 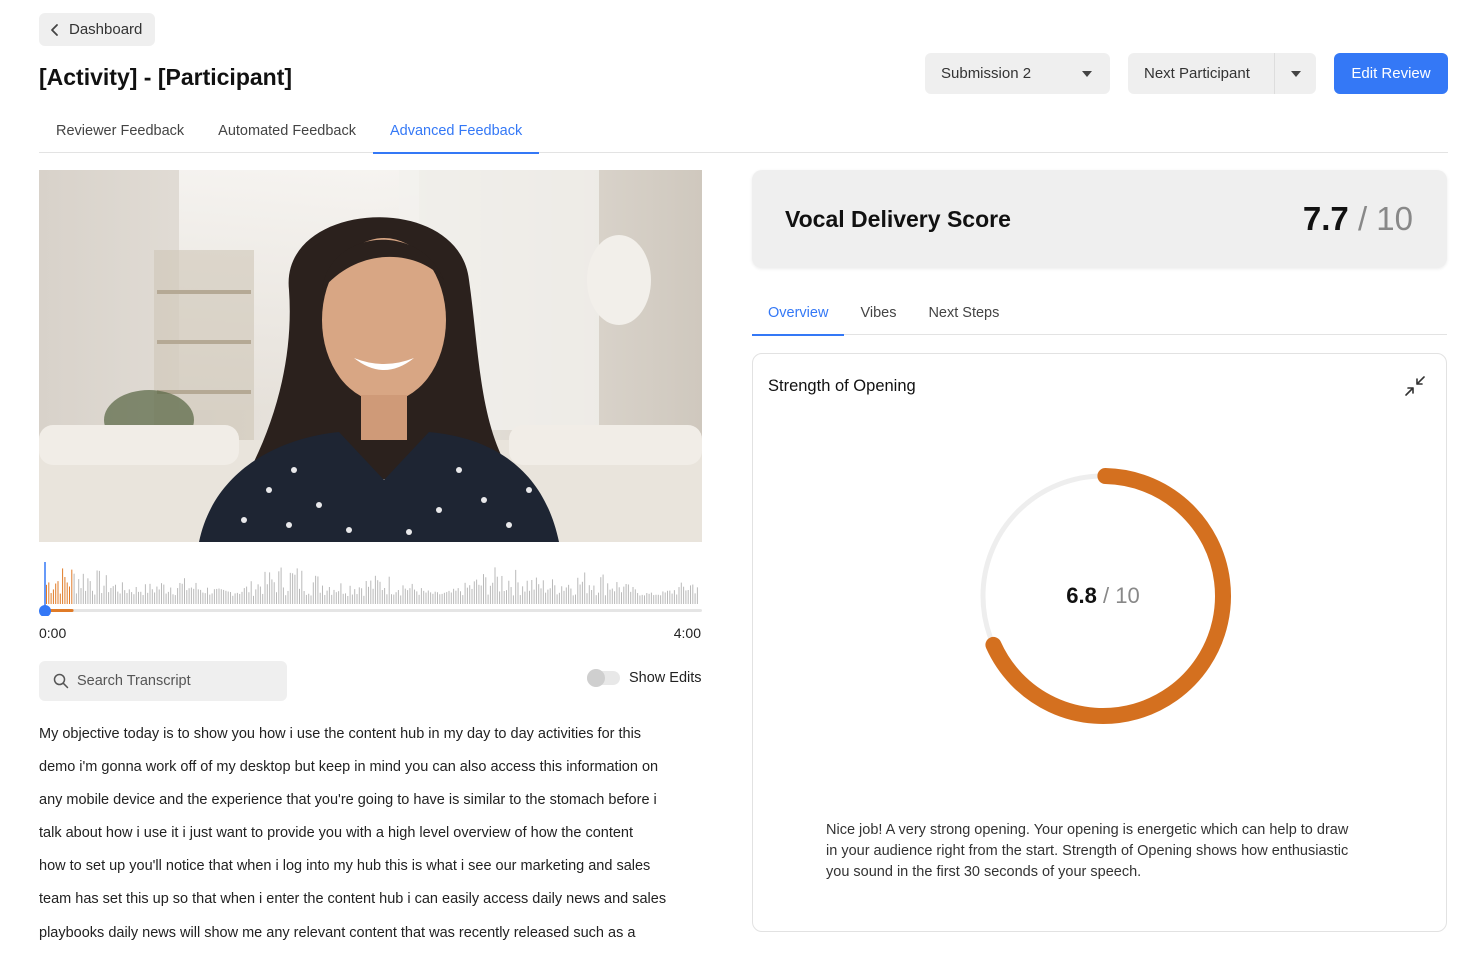 I want to click on edit-review-button: Edit Review, so click(x=1391, y=73).